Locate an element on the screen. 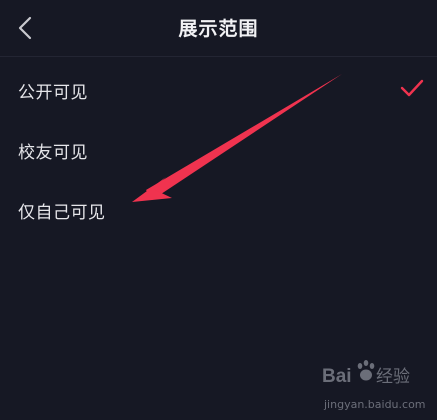  option-public: 公开可见 is located at coordinates (218, 89).